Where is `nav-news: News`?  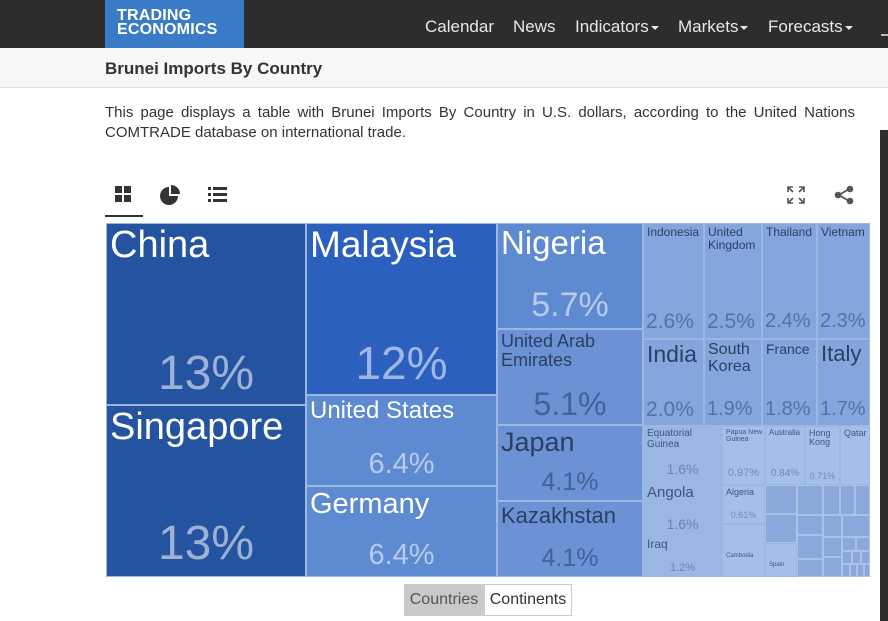
nav-news: News is located at coordinates (534, 27).